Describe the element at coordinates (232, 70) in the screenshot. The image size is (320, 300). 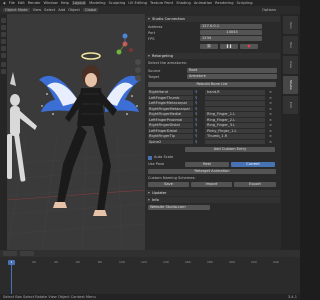
I see `source-armature-select: Root` at that location.